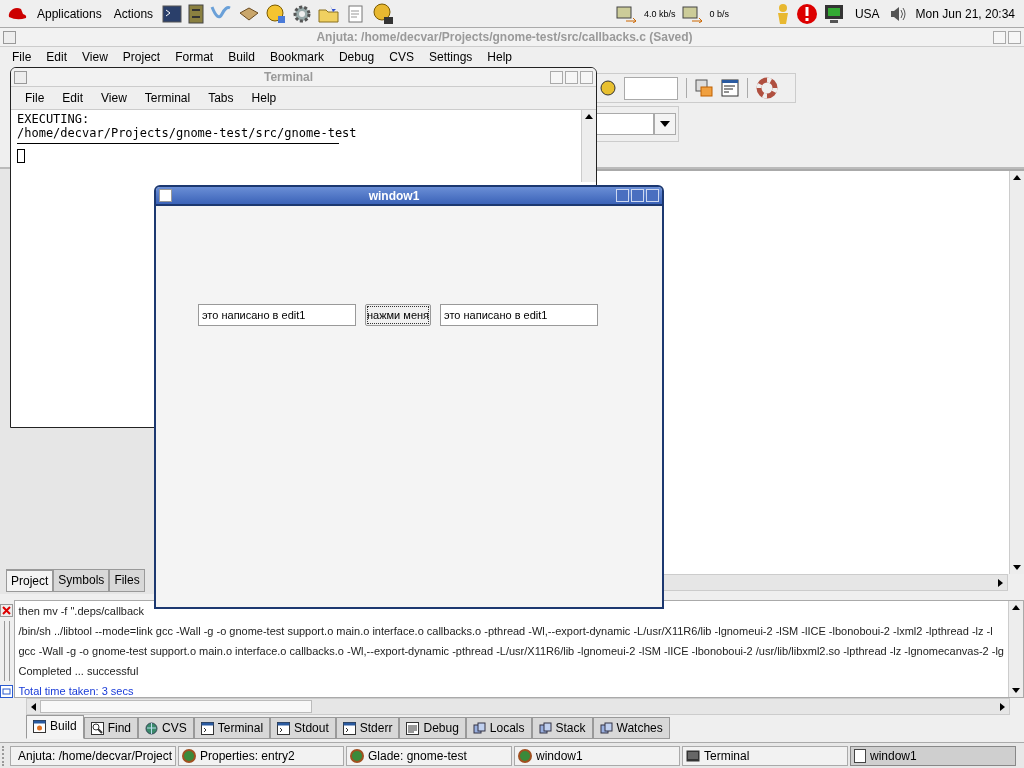 This screenshot has height=768, width=1024. What do you see at coordinates (196, 13) in the screenshot?
I see `file-cabinet-icon` at bounding box center [196, 13].